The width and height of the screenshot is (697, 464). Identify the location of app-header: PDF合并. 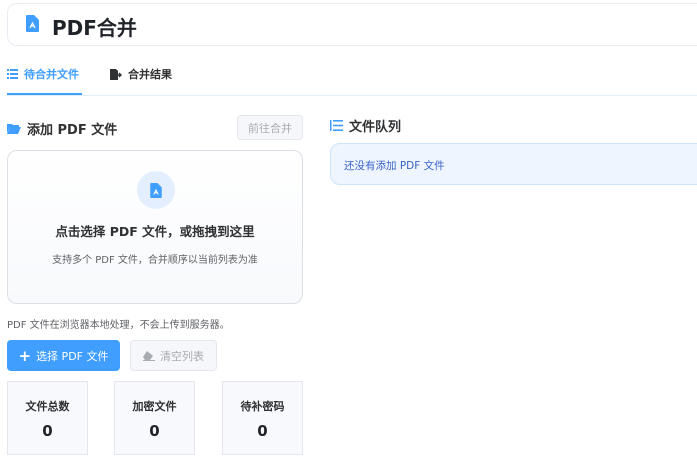
(352, 24).